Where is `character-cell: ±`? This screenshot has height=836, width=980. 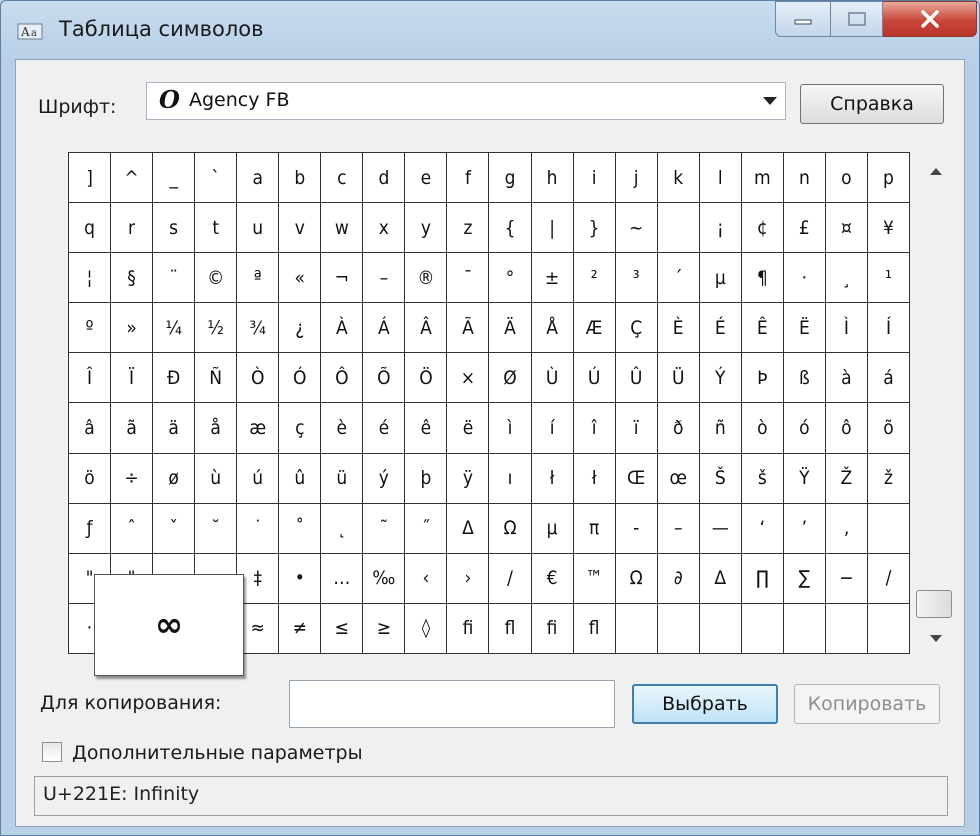 character-cell: ± is located at coordinates (552, 278).